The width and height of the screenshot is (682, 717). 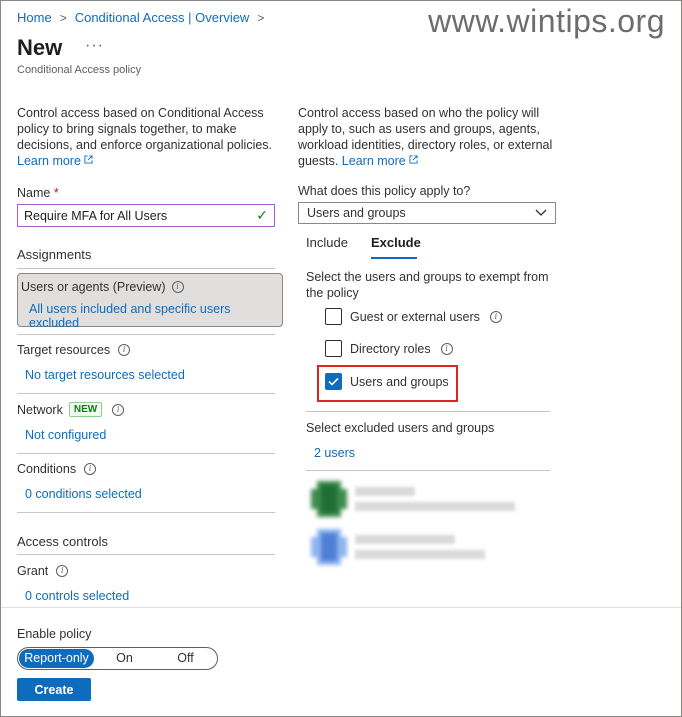 I want to click on target-resources-header: Target resources i, so click(x=74, y=350).